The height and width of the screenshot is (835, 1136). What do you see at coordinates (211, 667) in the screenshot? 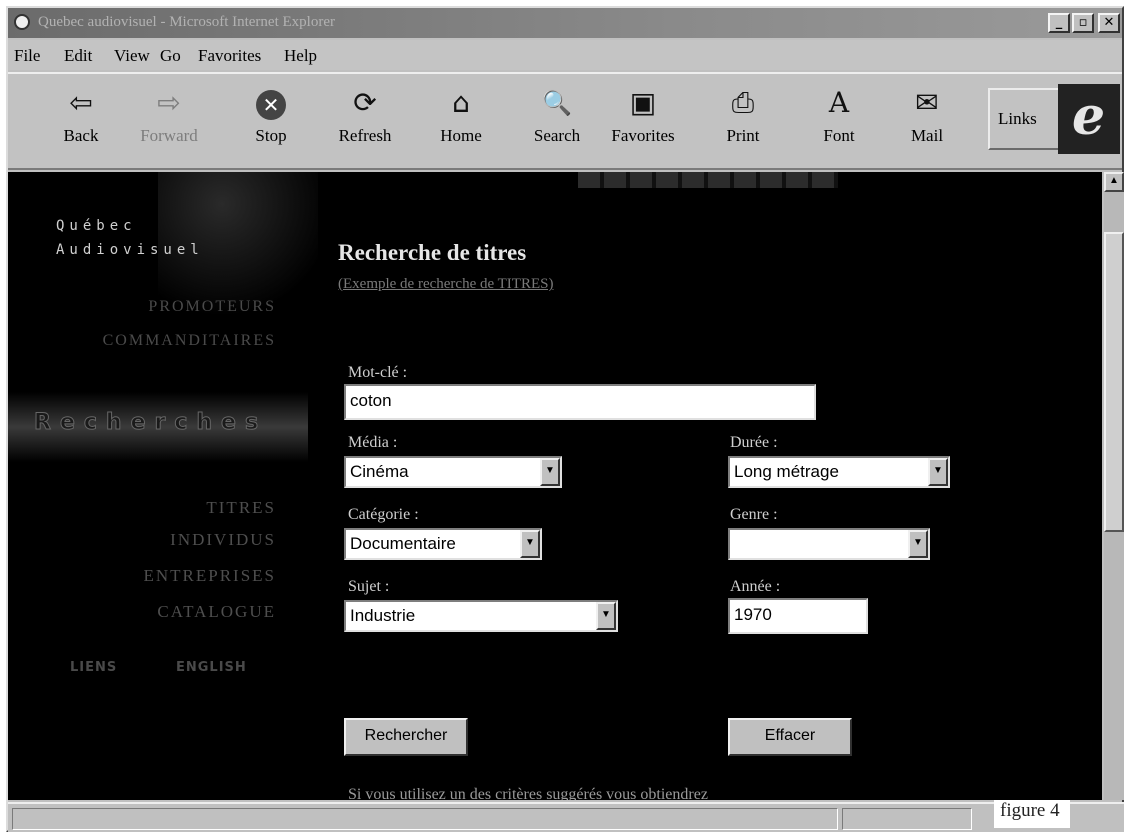
I see `nav-english: ENGLISH` at bounding box center [211, 667].